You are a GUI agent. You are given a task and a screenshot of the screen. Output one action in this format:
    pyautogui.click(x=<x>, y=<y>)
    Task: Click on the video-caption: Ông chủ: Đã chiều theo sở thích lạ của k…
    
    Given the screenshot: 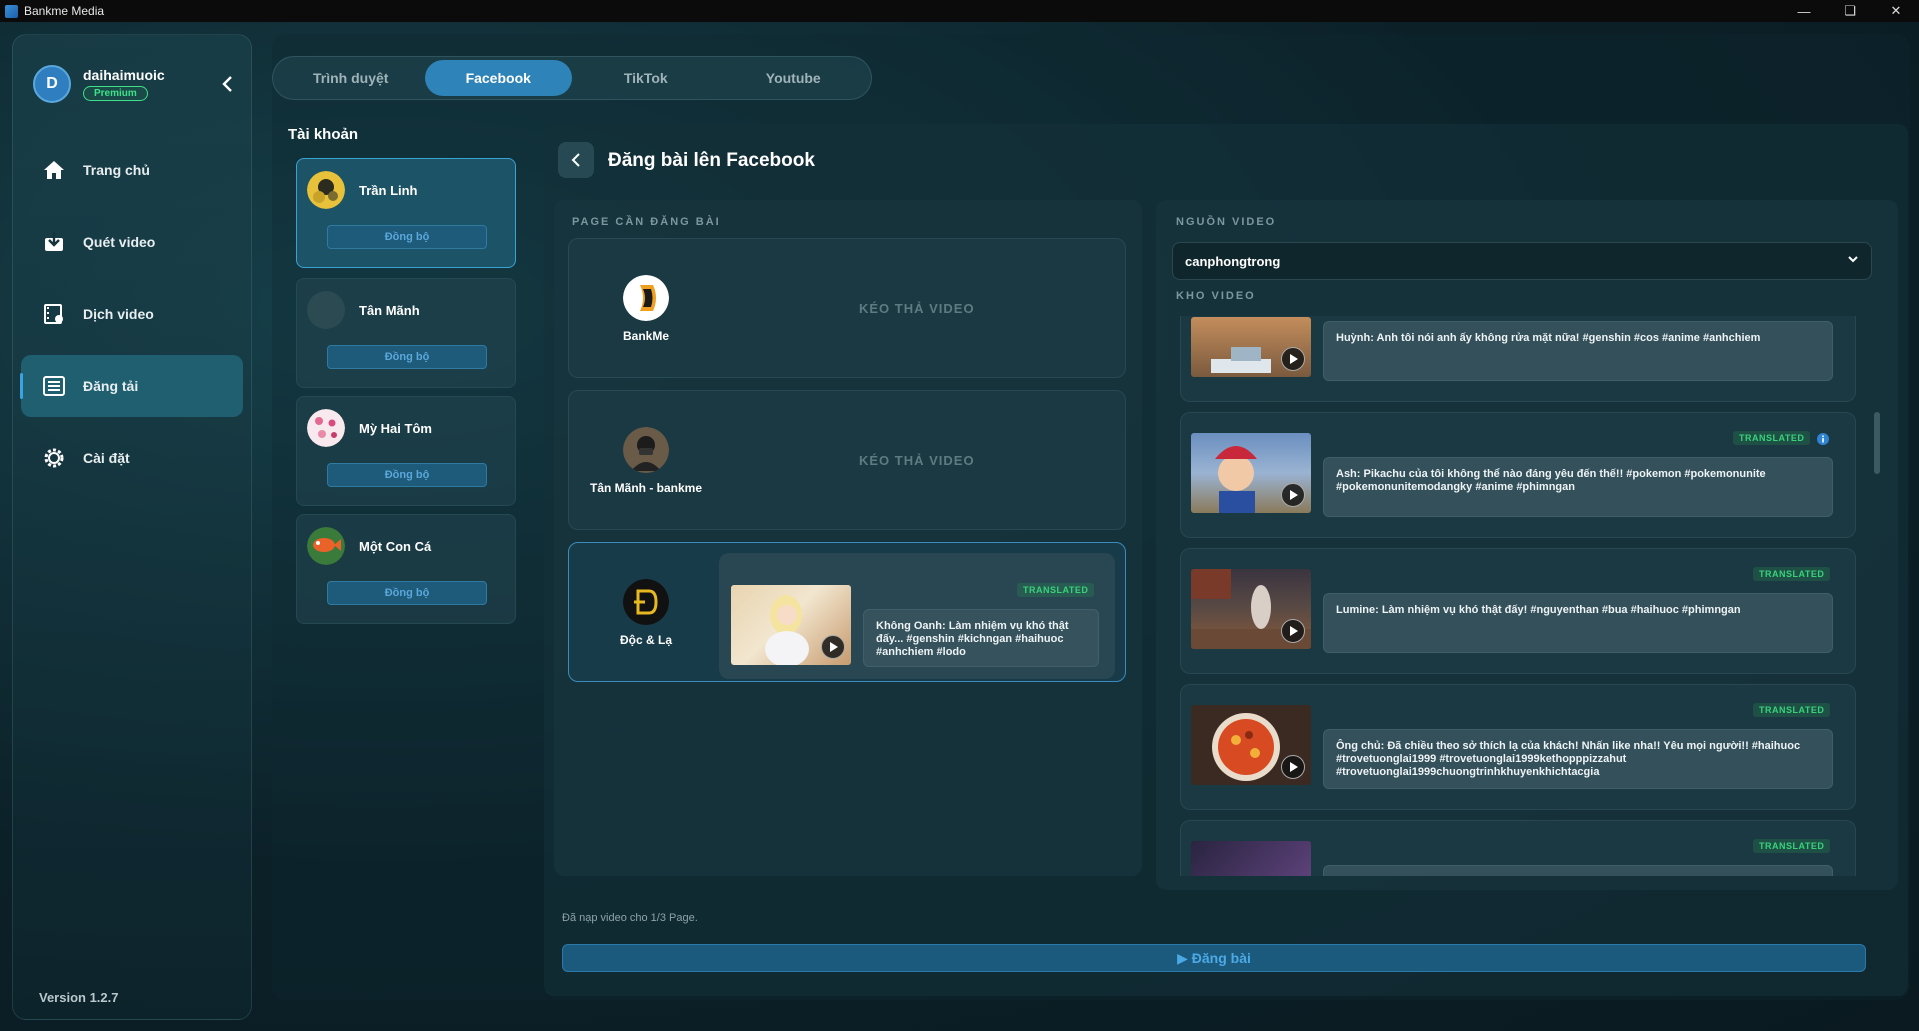 What is the action you would take?
    pyautogui.click(x=1578, y=759)
    